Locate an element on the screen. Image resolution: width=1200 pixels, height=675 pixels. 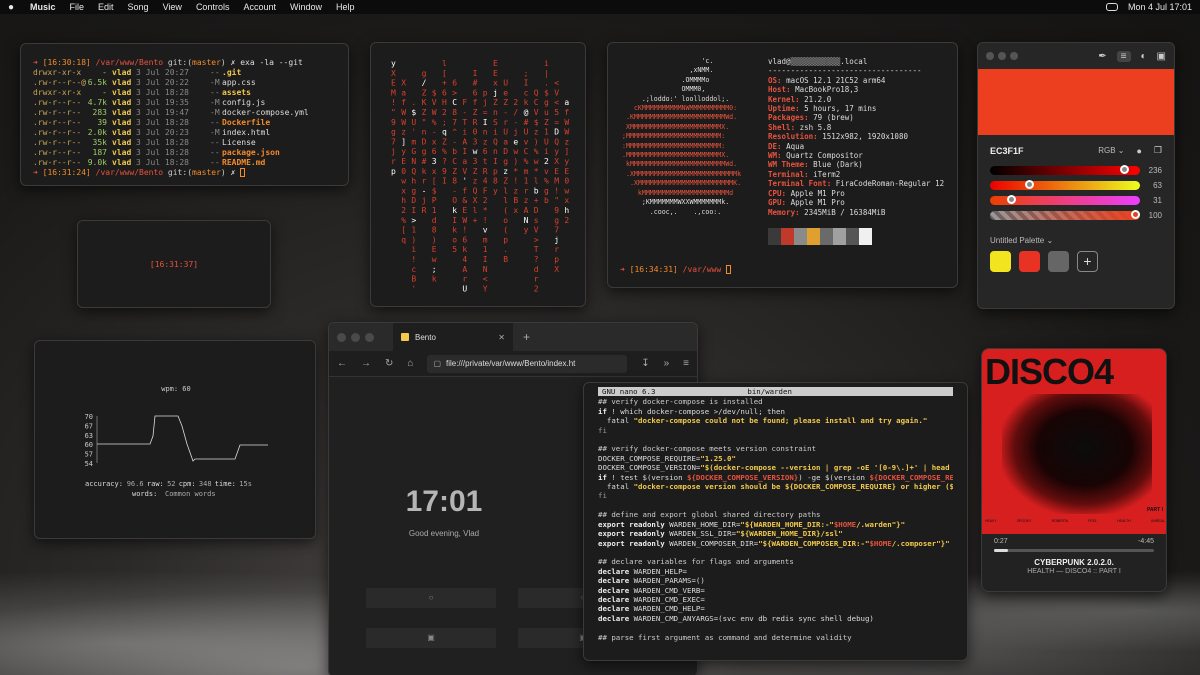
copy-icon: ❐ is located at coordinates (1158, 150).